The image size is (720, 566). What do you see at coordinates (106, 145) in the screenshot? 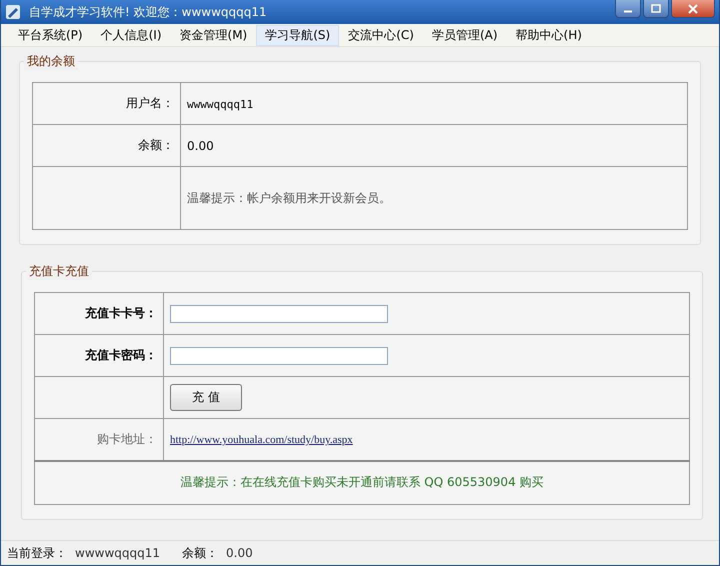
I see `table-cell: 余额：` at bounding box center [106, 145].